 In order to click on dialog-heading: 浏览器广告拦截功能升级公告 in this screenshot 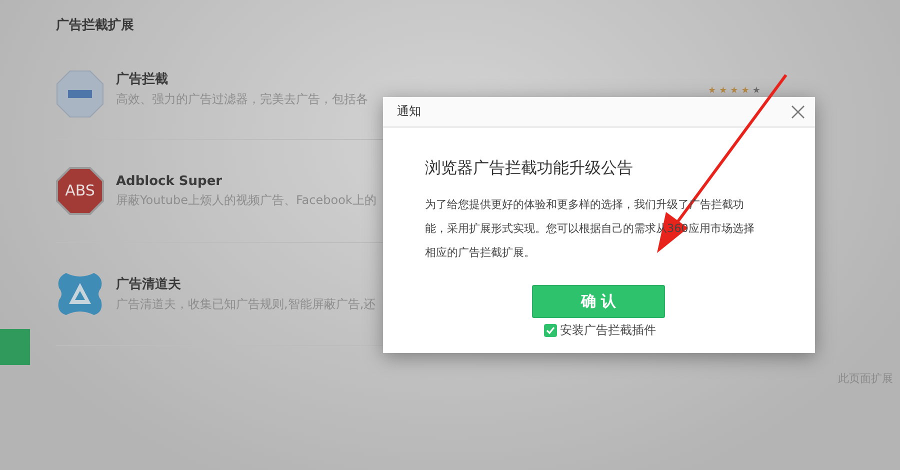, I will do `click(529, 168)`.